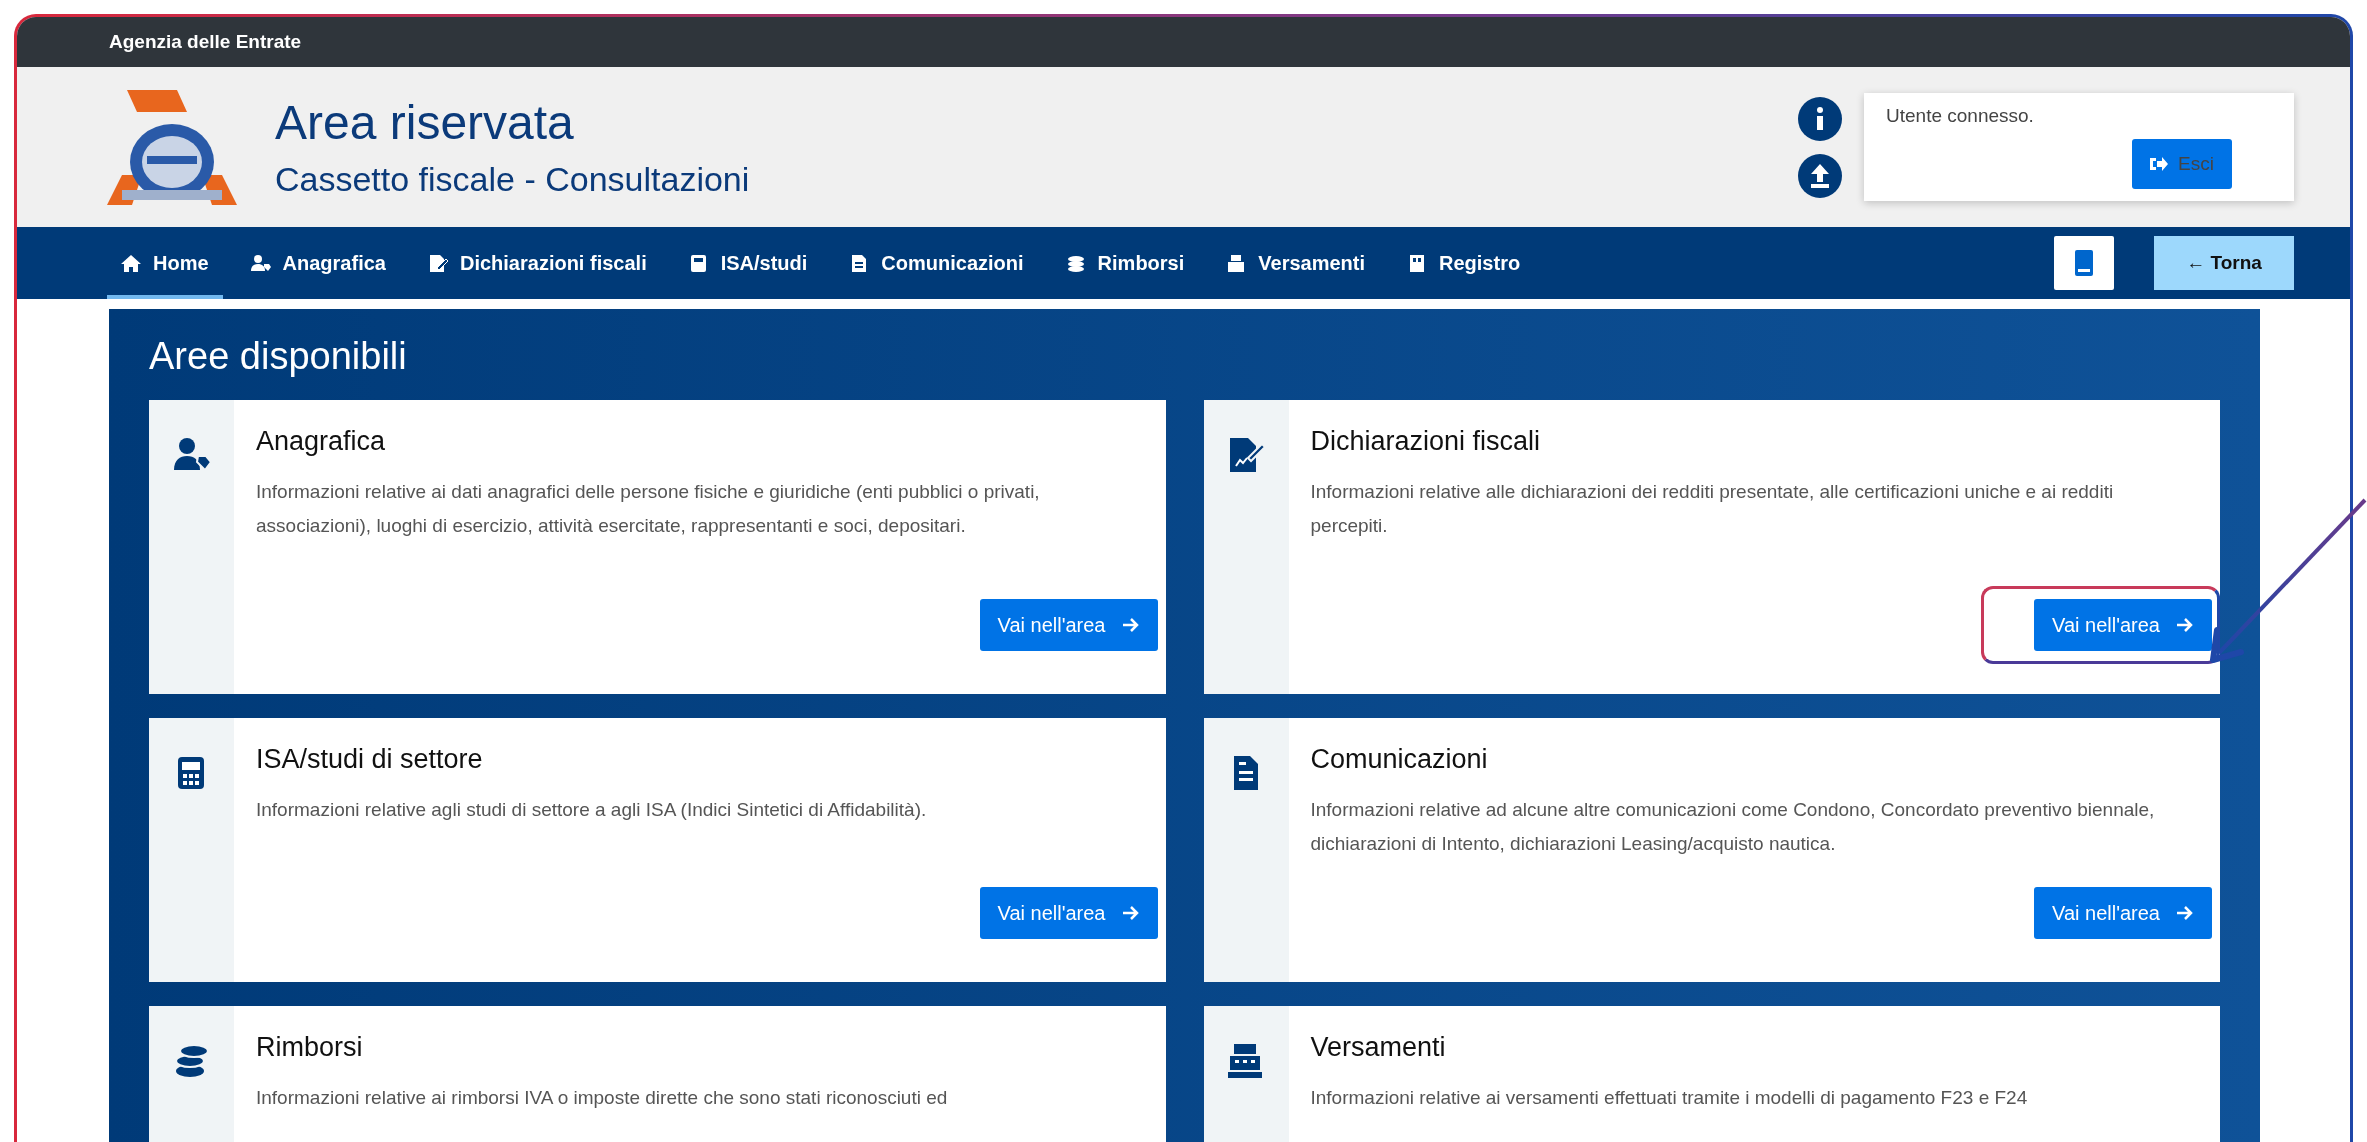 This screenshot has height=1142, width=2367. Describe the element at coordinates (1378, 1047) in the screenshot. I see `card-title: Versamenti` at that location.